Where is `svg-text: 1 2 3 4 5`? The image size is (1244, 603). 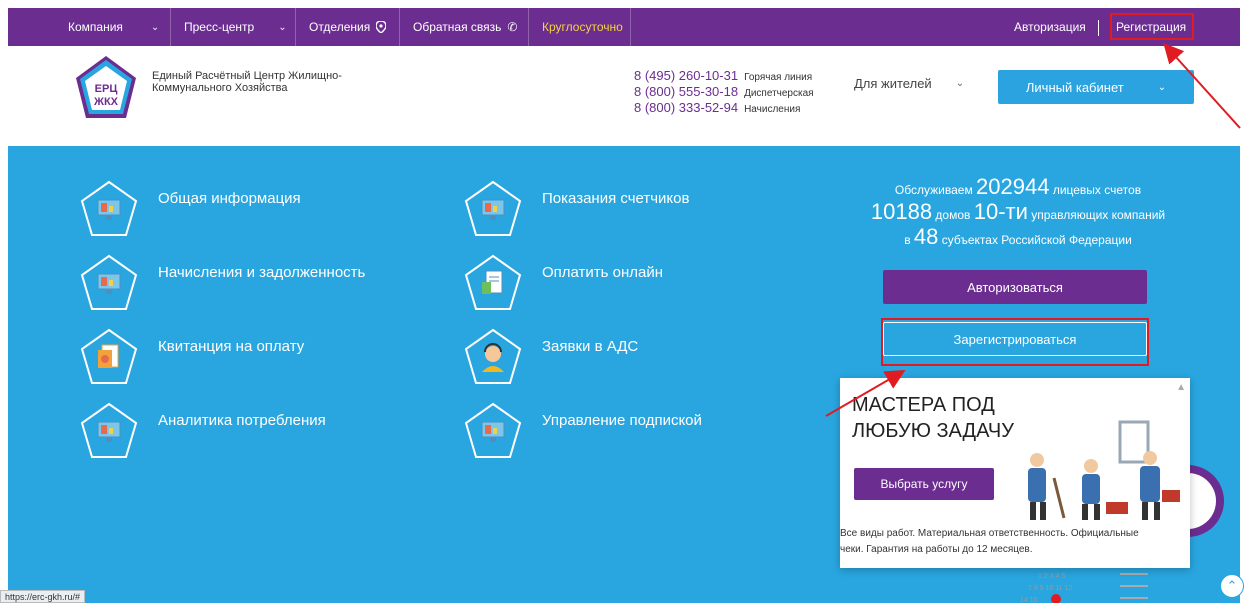 svg-text: 1 2 3 4 5 is located at coordinates (1051, 576).